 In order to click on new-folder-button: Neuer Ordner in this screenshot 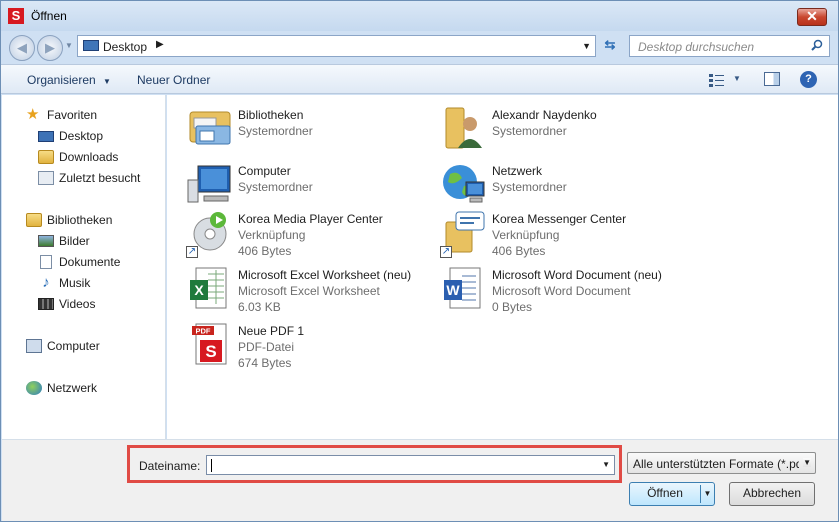, I will do `click(173, 80)`.